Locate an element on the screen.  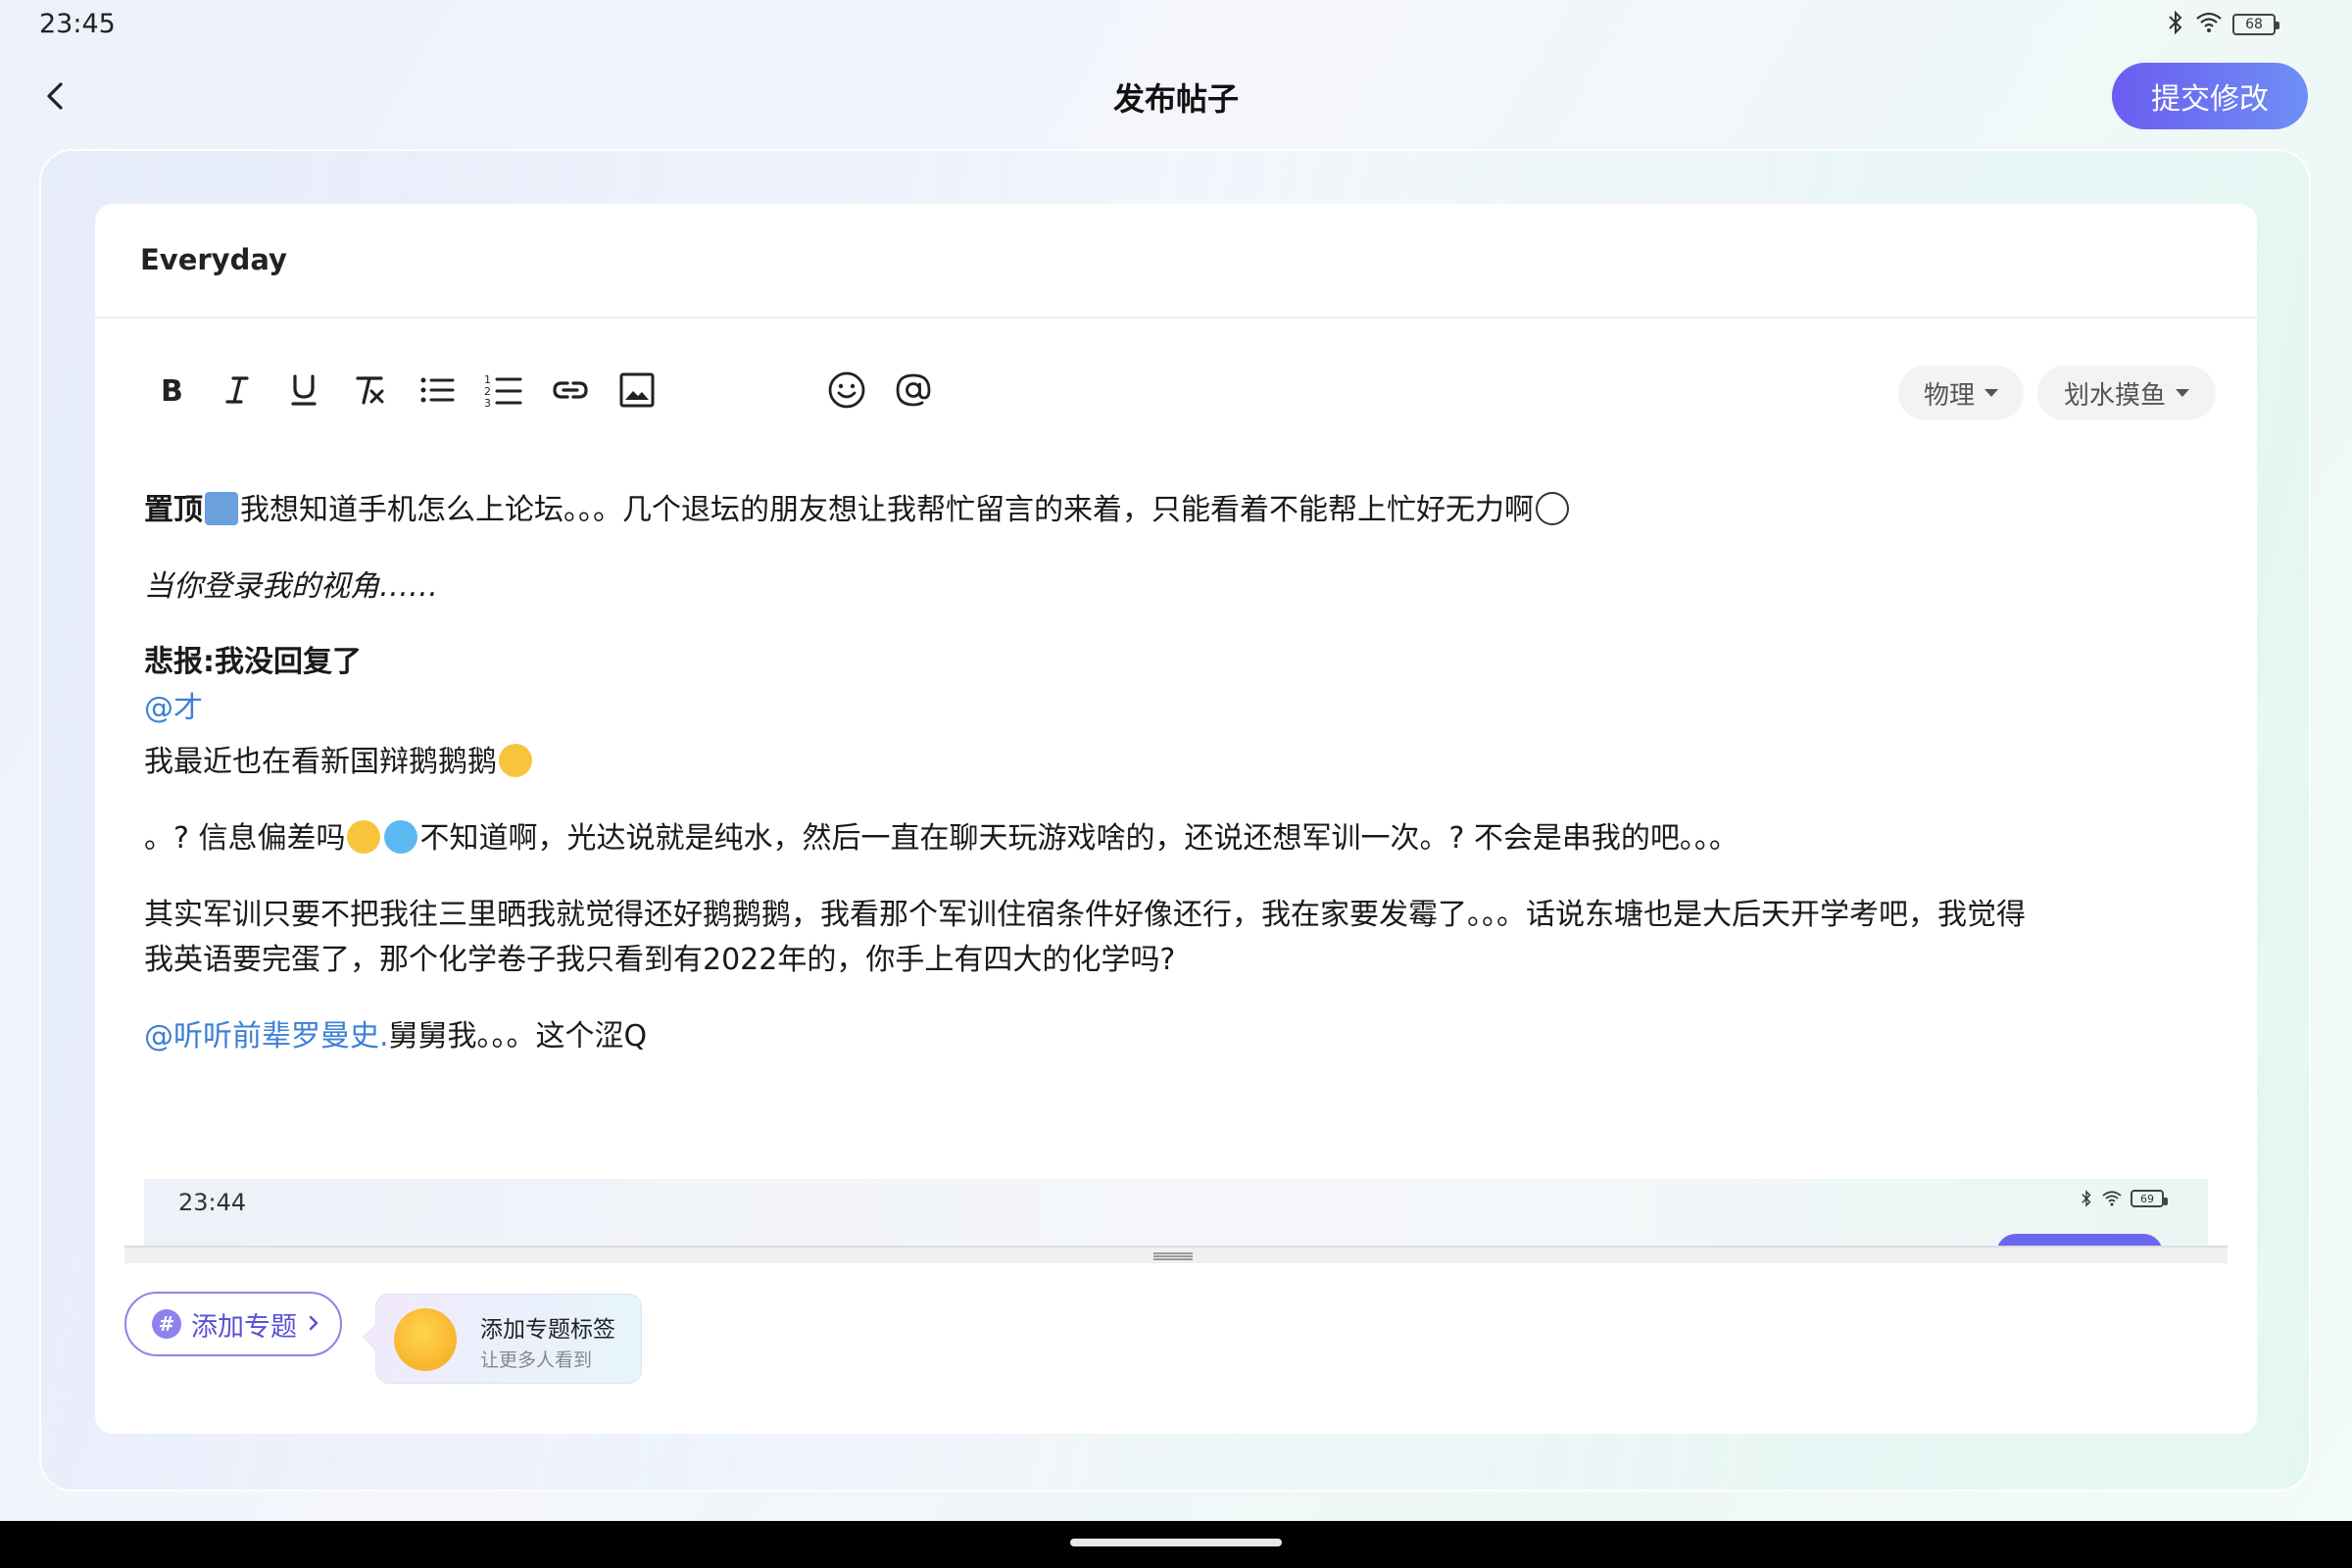
title-divider is located at coordinates (1176, 317).